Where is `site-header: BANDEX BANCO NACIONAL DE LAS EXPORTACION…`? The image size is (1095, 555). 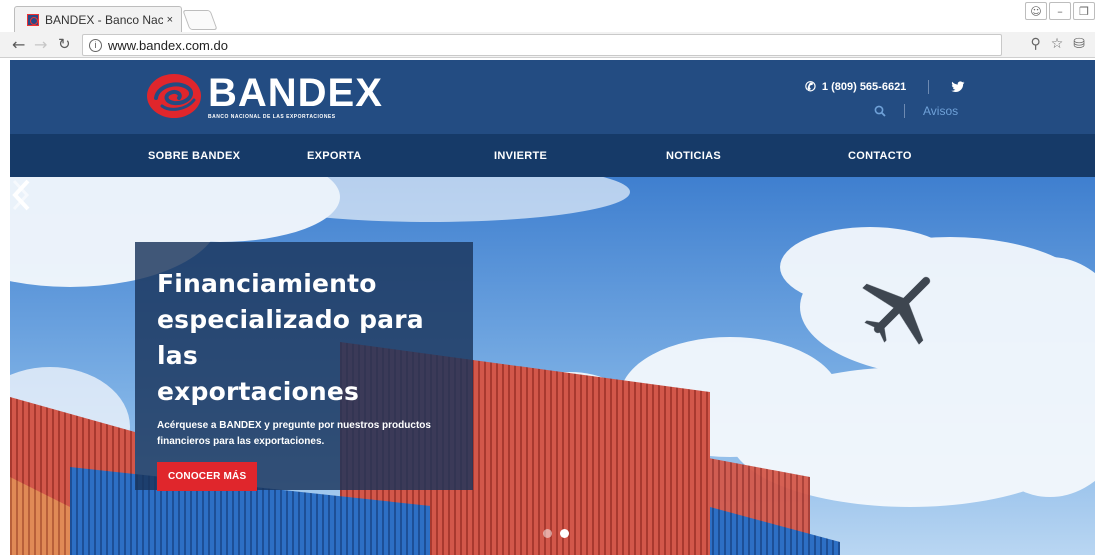 site-header: BANDEX BANCO NACIONAL DE LAS EXPORTACION… is located at coordinates (552, 97).